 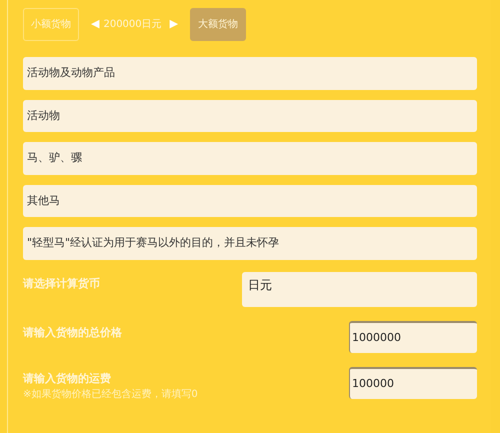 What do you see at coordinates (250, 200) in the screenshot?
I see `category-field: 其他马` at bounding box center [250, 200].